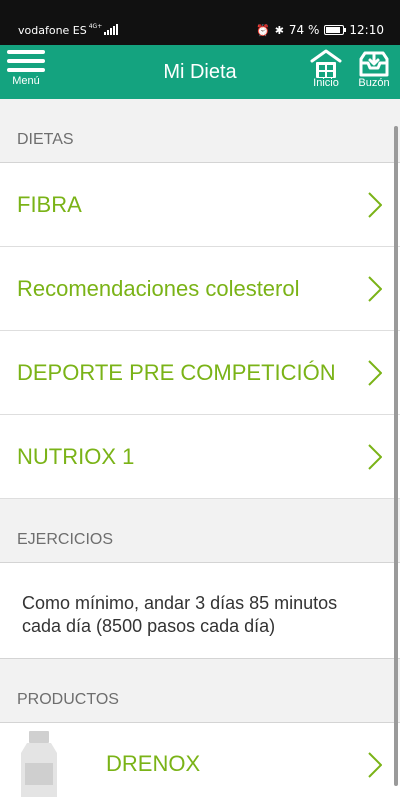 The image size is (400, 800). What do you see at coordinates (200, 205) in the screenshot?
I see `diet-item: FIBRA` at bounding box center [200, 205].